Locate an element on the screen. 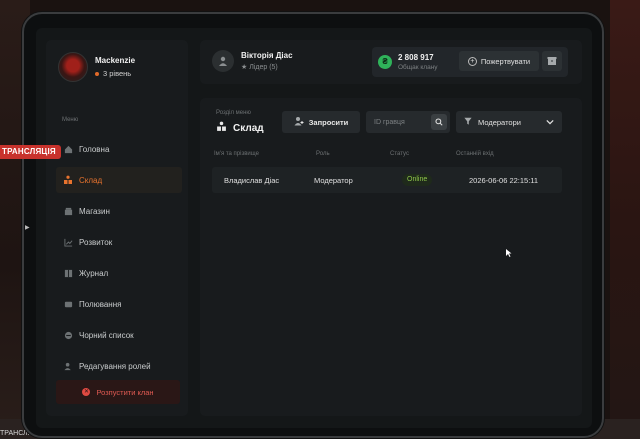 This screenshot has width=640, height=439. search-button is located at coordinates (439, 122).